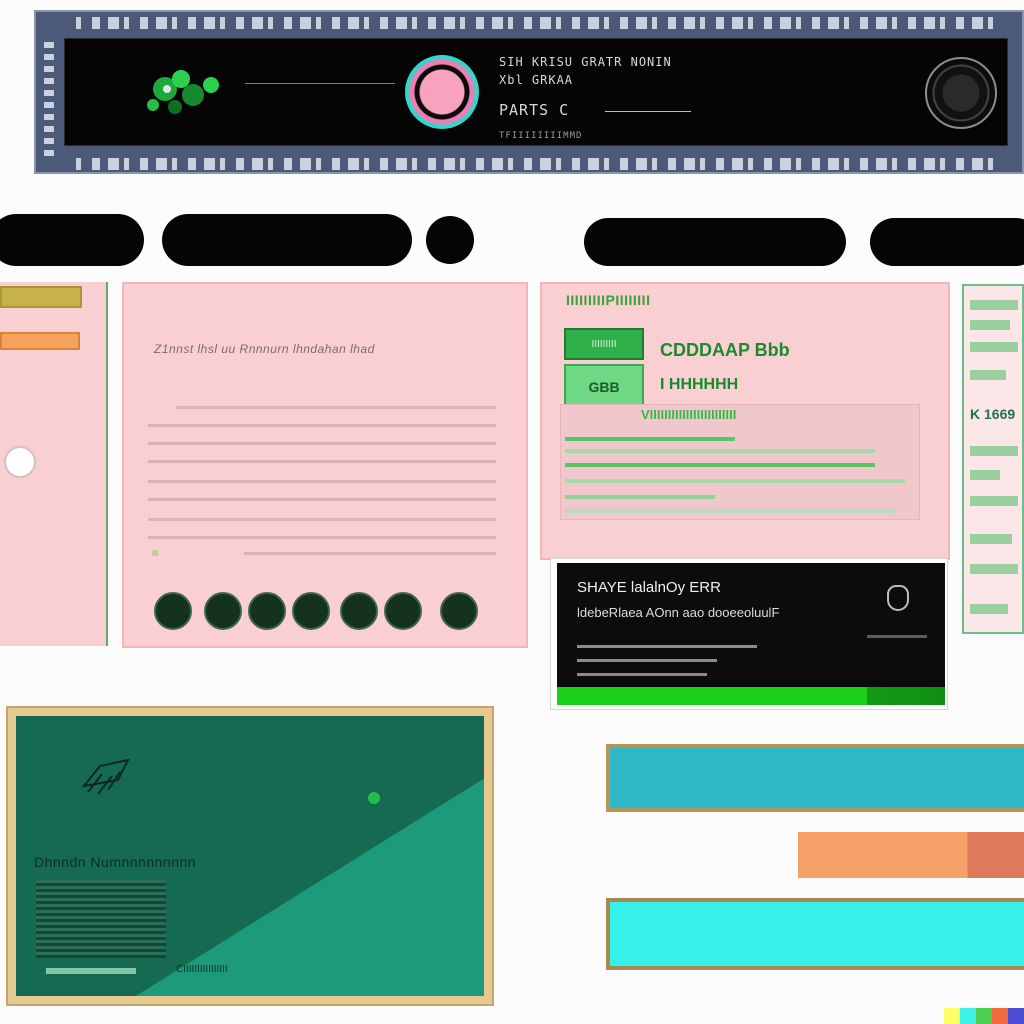 The image size is (1024, 1024). Describe the element at coordinates (41, 297) in the screenshot. I see `olive-tab` at that location.